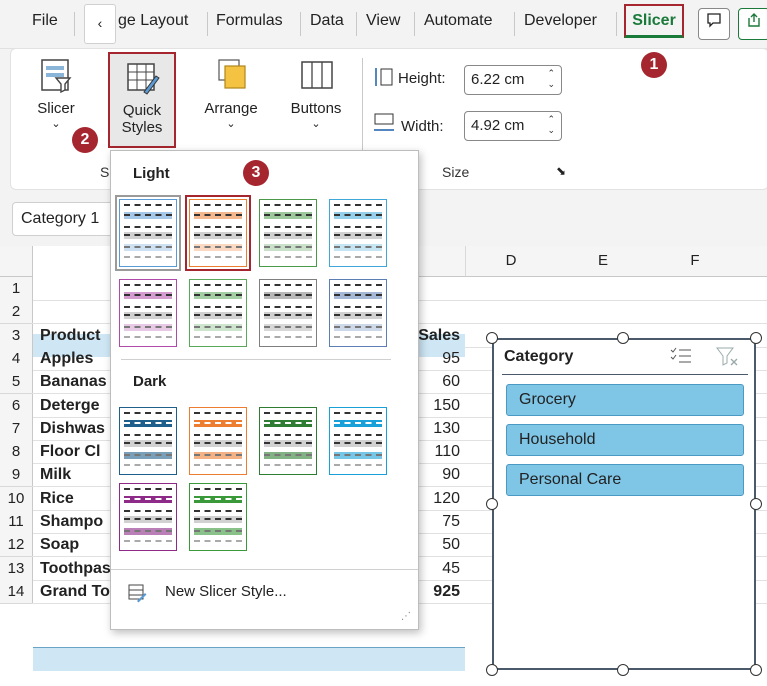 This screenshot has height=686, width=767. I want to click on scroll-tabs-left-button: ‹, so click(100, 24).